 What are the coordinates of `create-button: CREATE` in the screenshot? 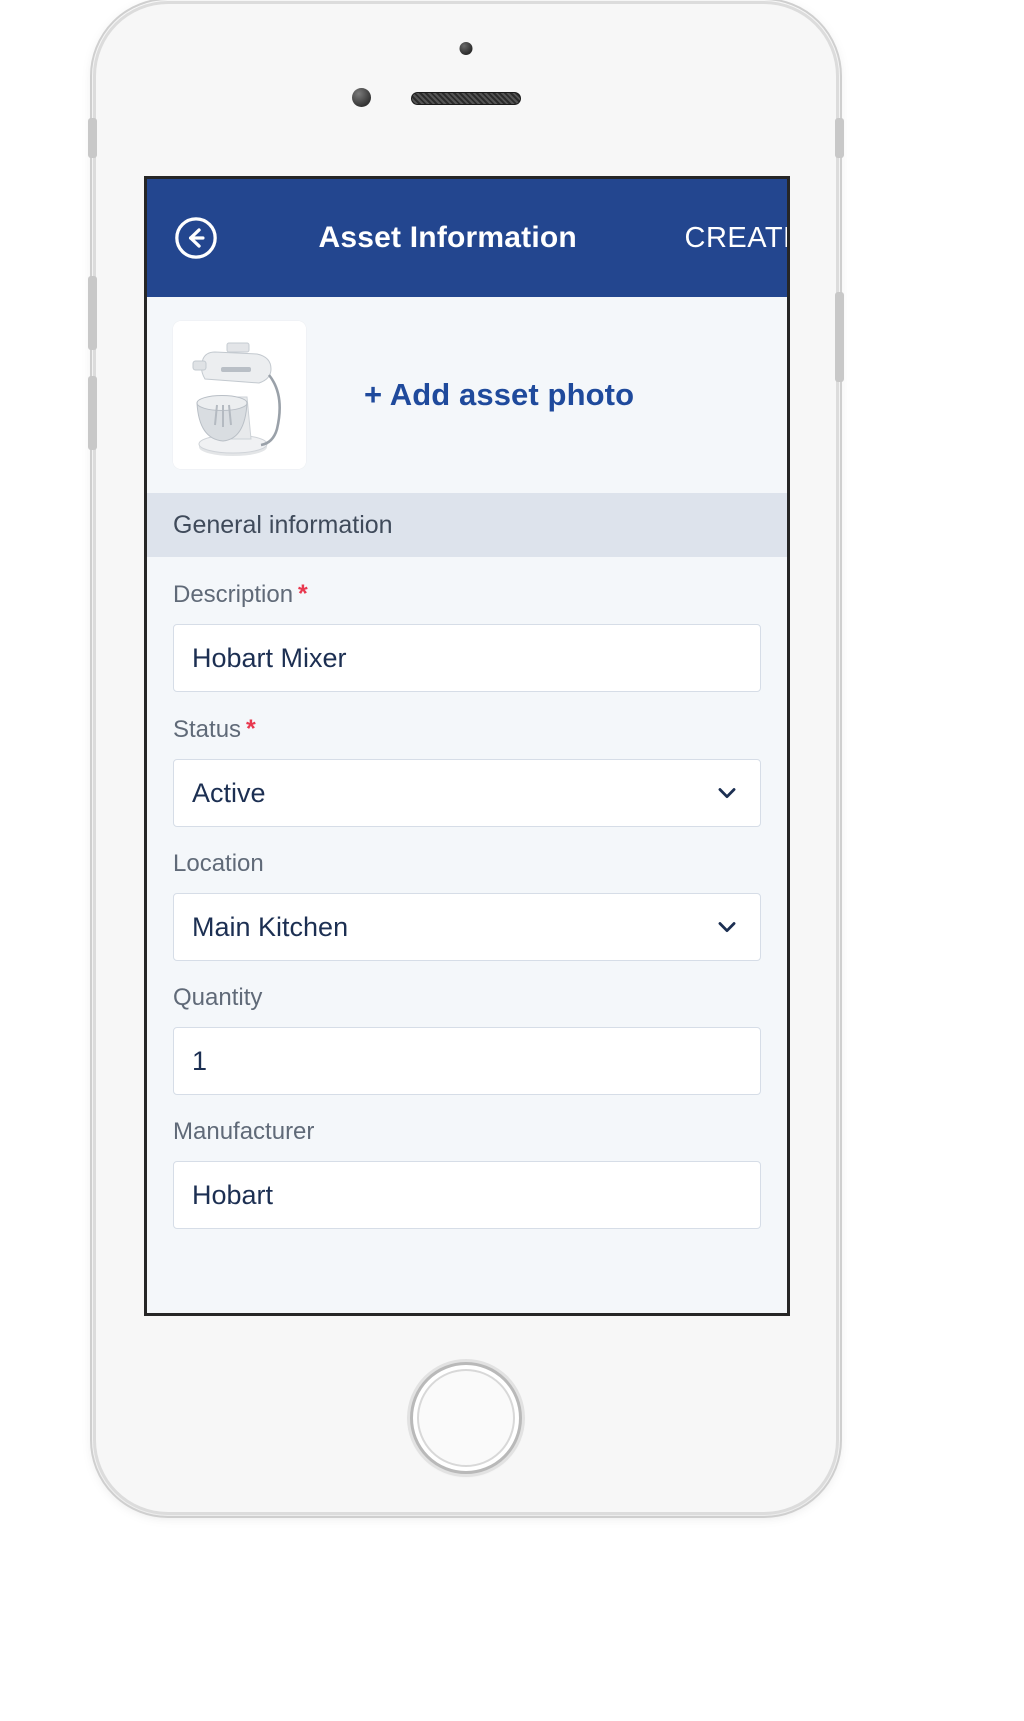 It's located at (736, 238).